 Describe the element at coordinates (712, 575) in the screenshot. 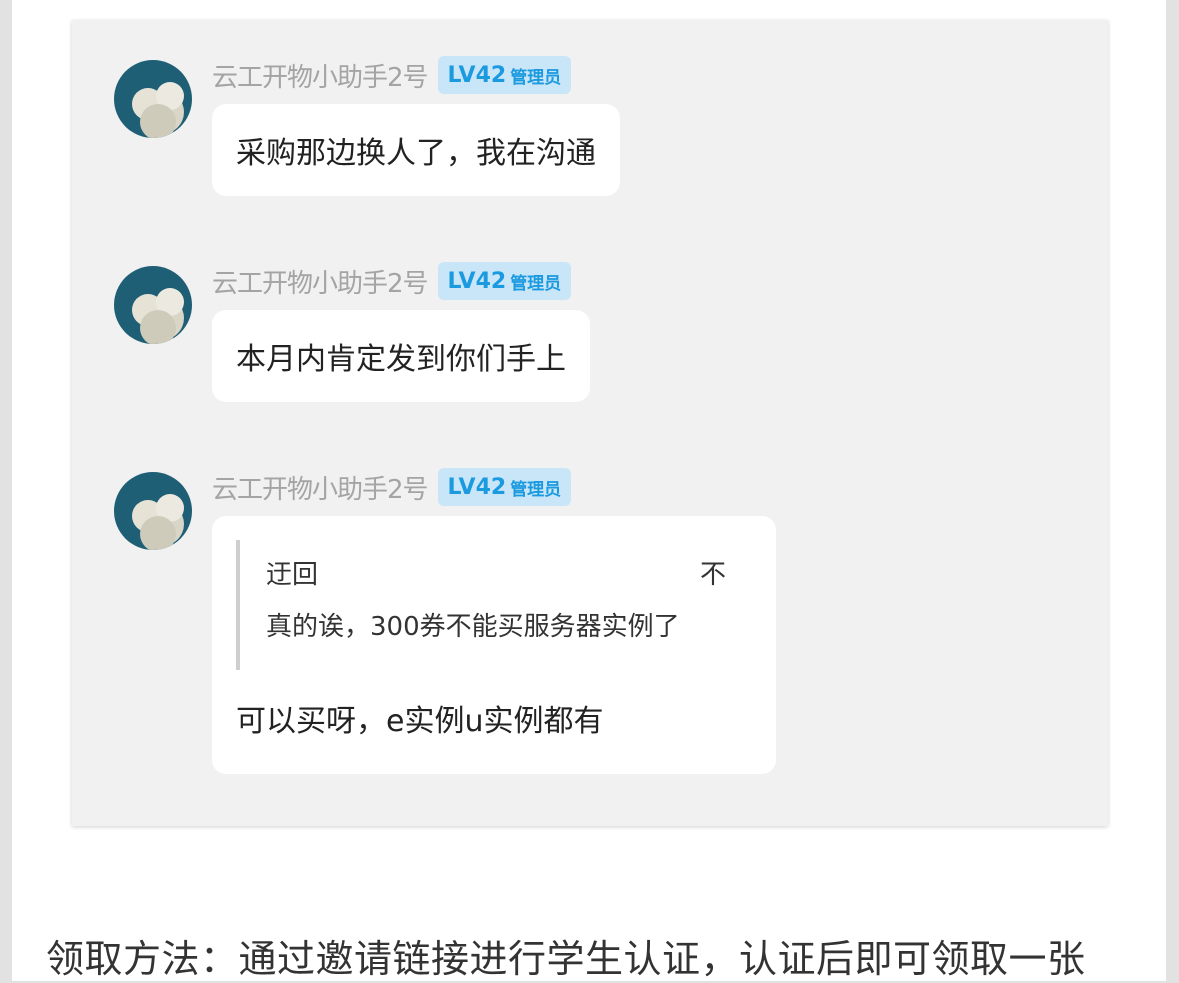

I see `quote-flag: 不` at that location.